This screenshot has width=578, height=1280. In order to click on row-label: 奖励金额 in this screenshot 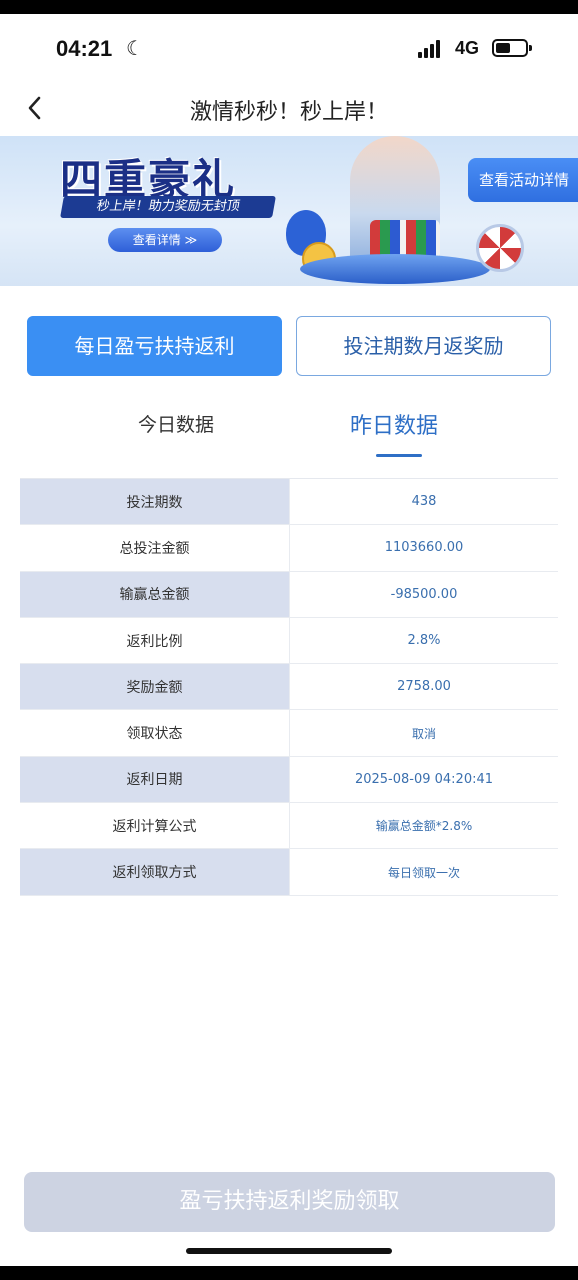, I will do `click(155, 687)`.